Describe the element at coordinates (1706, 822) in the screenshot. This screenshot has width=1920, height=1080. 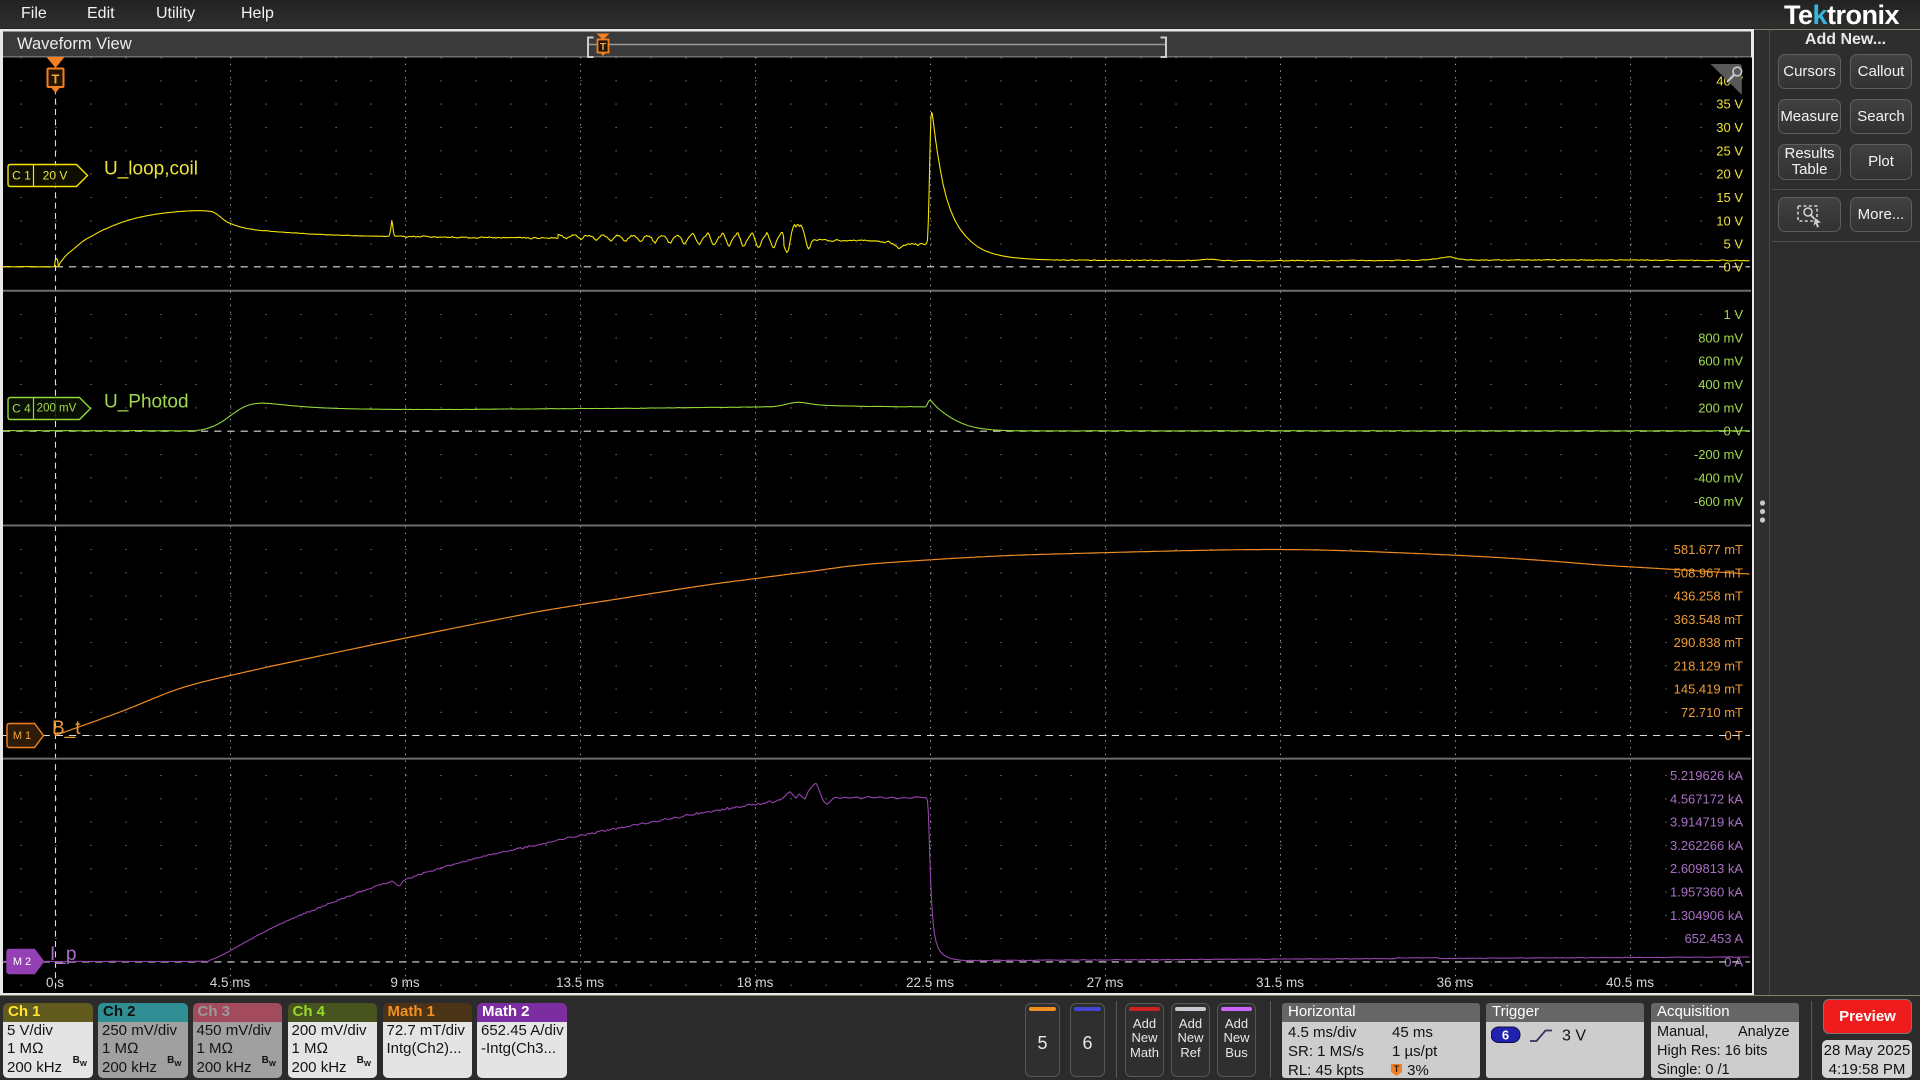
I see `svg-text: 3.914719 kA` at that location.